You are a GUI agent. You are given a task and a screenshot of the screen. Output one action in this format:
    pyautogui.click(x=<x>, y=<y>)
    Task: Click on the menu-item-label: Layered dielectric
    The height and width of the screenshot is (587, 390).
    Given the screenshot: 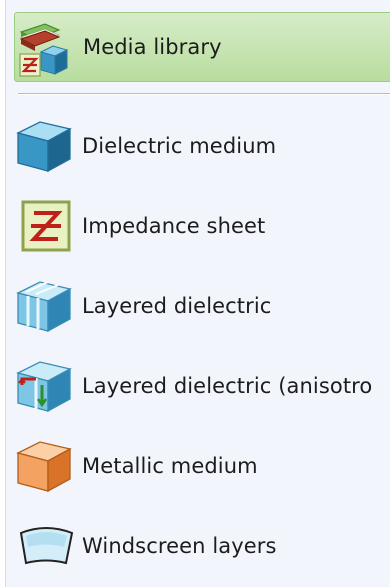 What is the action you would take?
    pyautogui.click(x=177, y=306)
    